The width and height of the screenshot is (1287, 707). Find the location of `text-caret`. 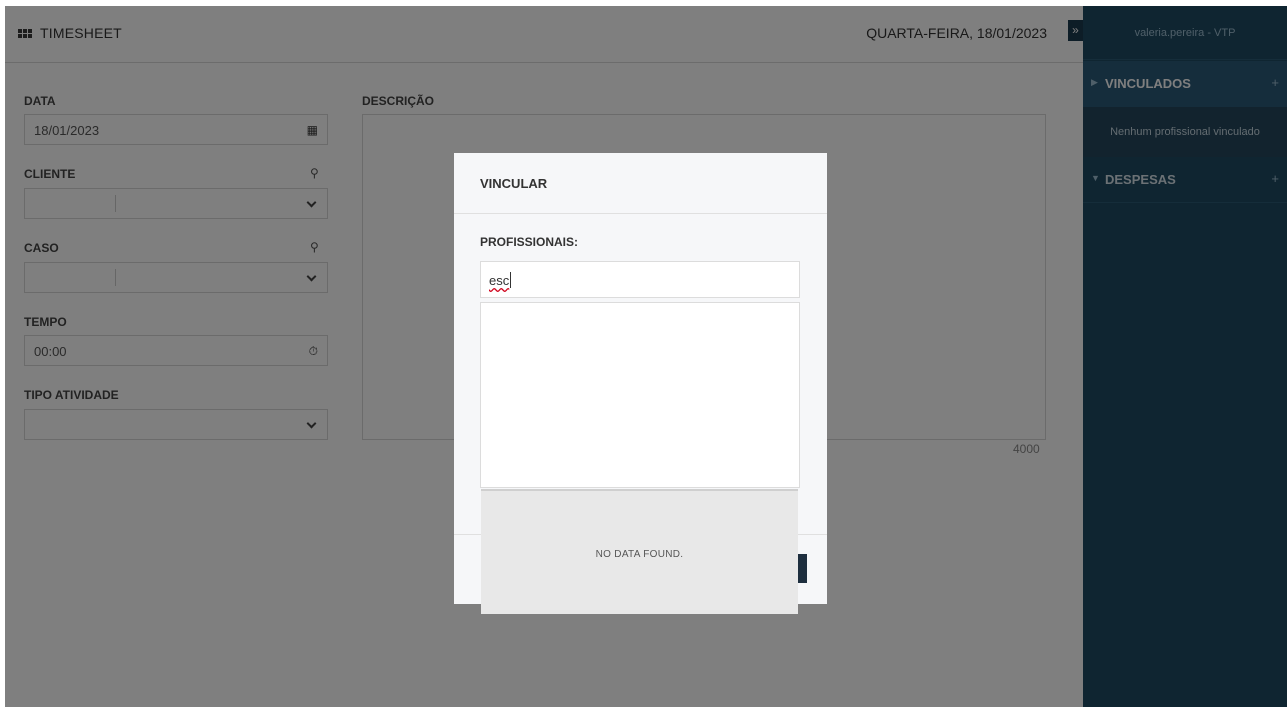

text-caret is located at coordinates (510, 280).